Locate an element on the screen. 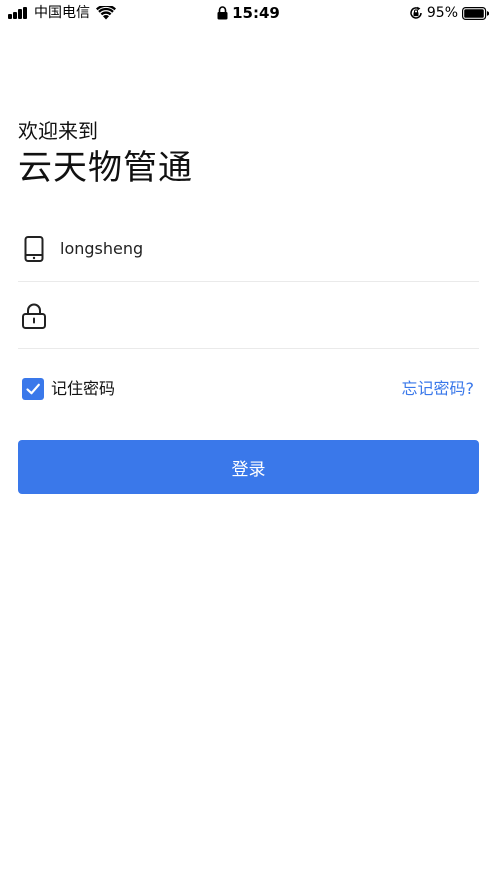  checkmark-icon is located at coordinates (33, 389).